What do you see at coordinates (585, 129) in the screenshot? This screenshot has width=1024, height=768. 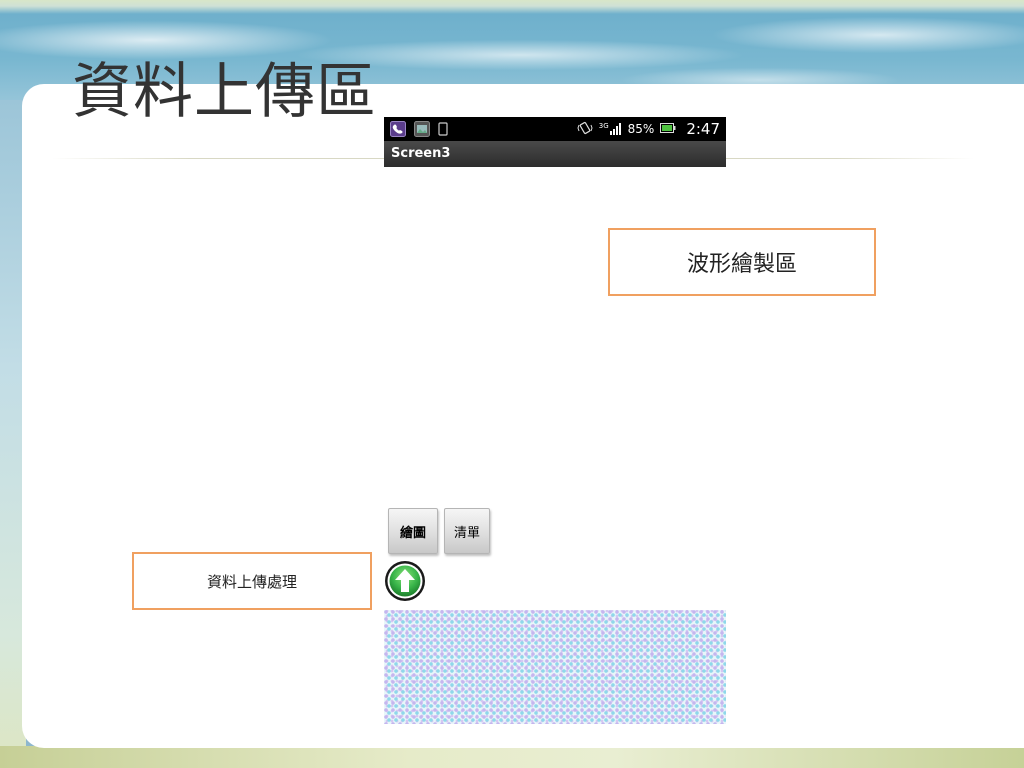 I see `vibrate-icon` at bounding box center [585, 129].